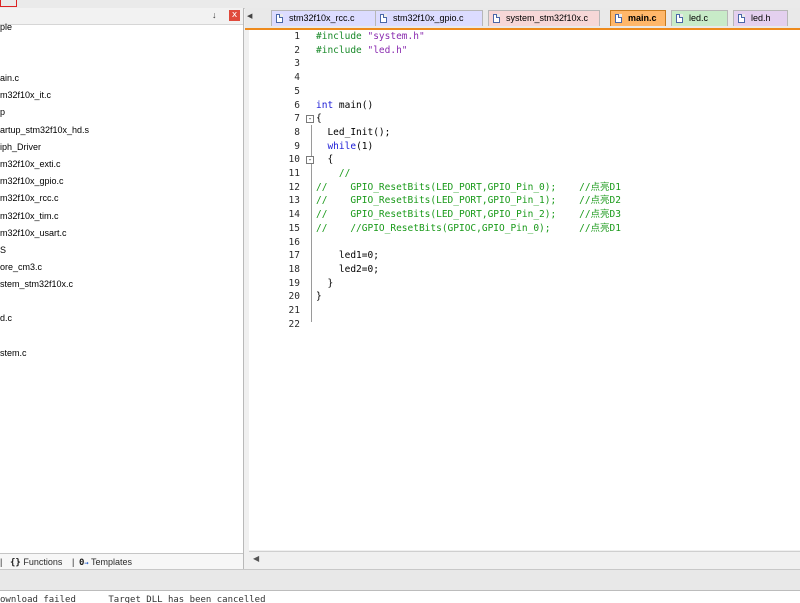 This screenshot has width=800, height=603. Describe the element at coordinates (294, 187) in the screenshot. I see `line-number: 12` at that location.